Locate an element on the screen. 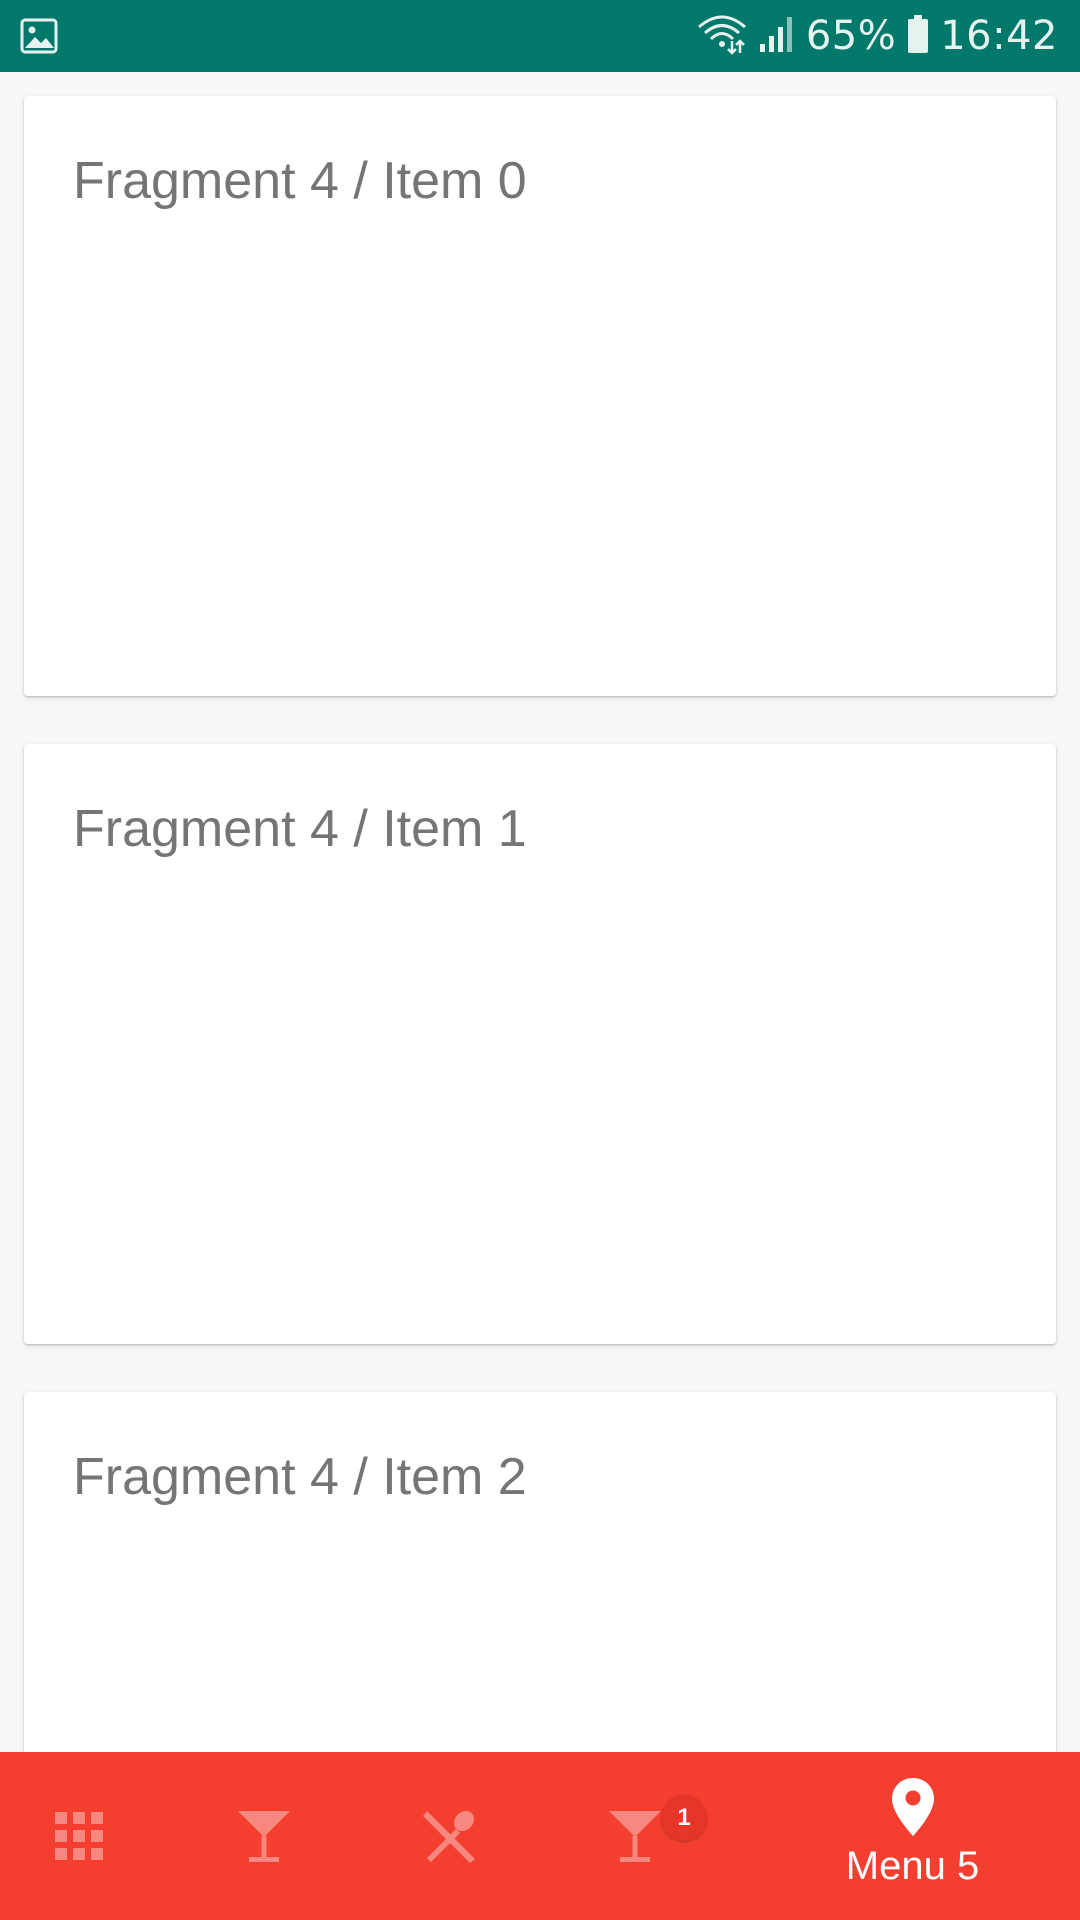 The width and height of the screenshot is (1080, 1920). card-title: Fragment 4 / Item 0 is located at coordinates (300, 181).